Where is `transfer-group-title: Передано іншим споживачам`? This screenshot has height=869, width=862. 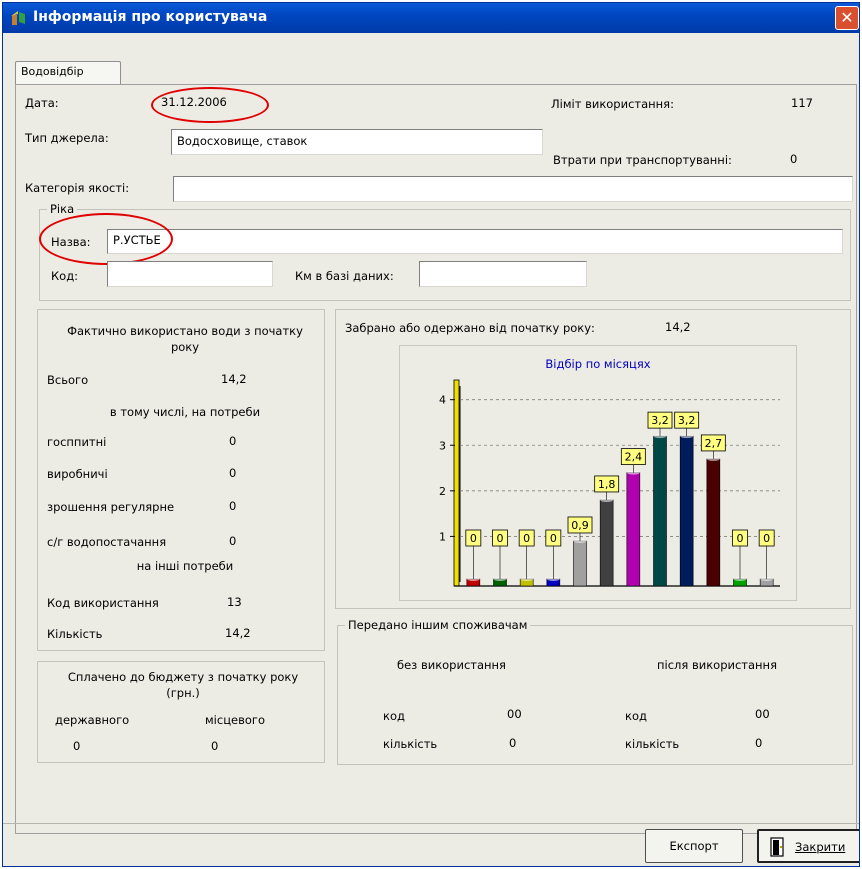
transfer-group-title: Передано іншим споживачам is located at coordinates (438, 625).